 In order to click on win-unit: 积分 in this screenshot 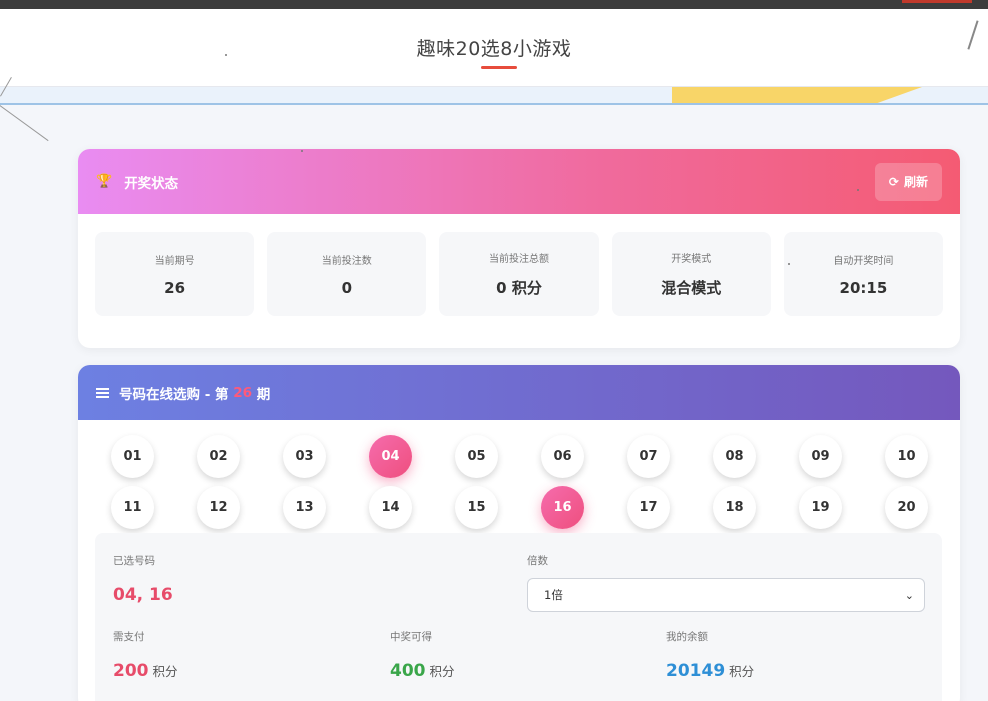, I will do `click(442, 671)`.